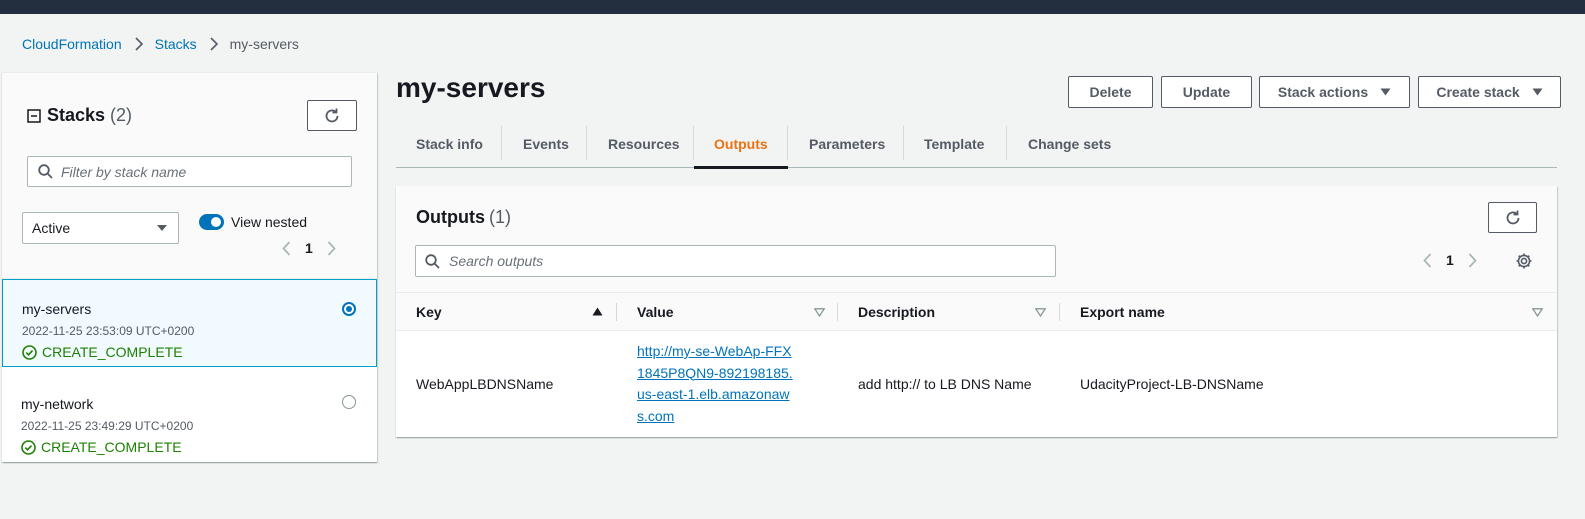  I want to click on breadcrumb-current: my-servers, so click(264, 44).